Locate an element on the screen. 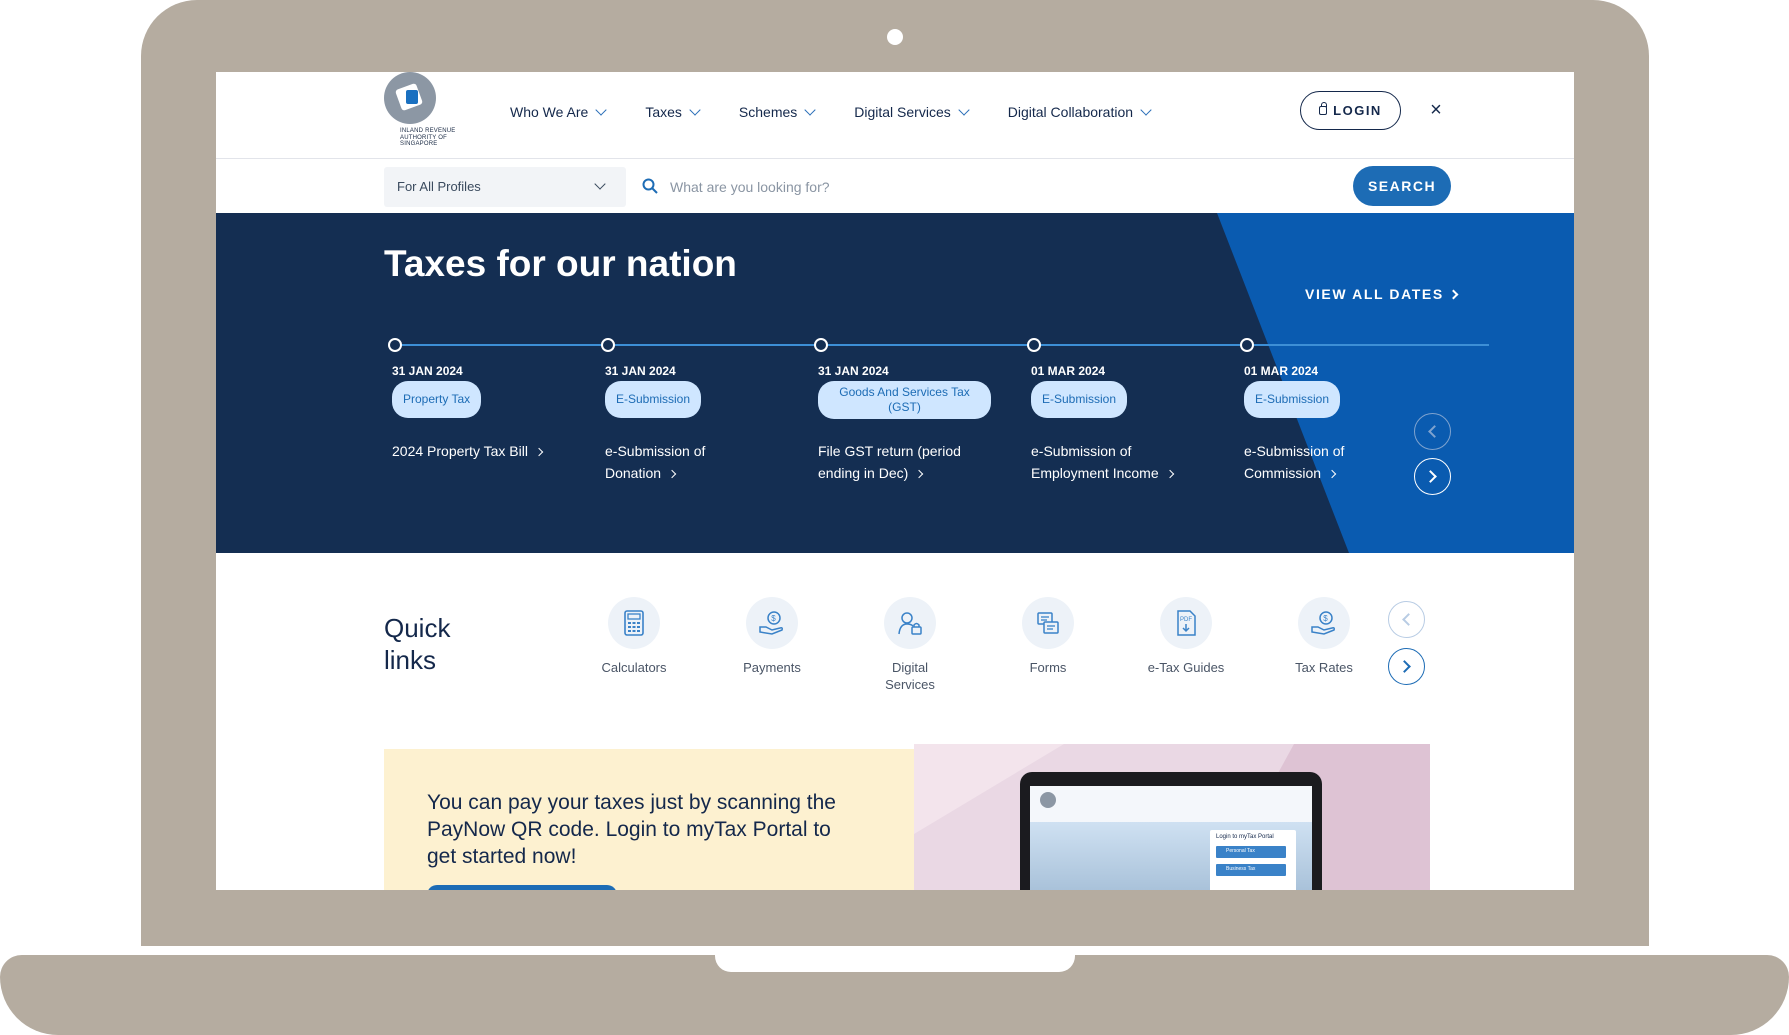  promo-cta-button is located at coordinates (522, 887).